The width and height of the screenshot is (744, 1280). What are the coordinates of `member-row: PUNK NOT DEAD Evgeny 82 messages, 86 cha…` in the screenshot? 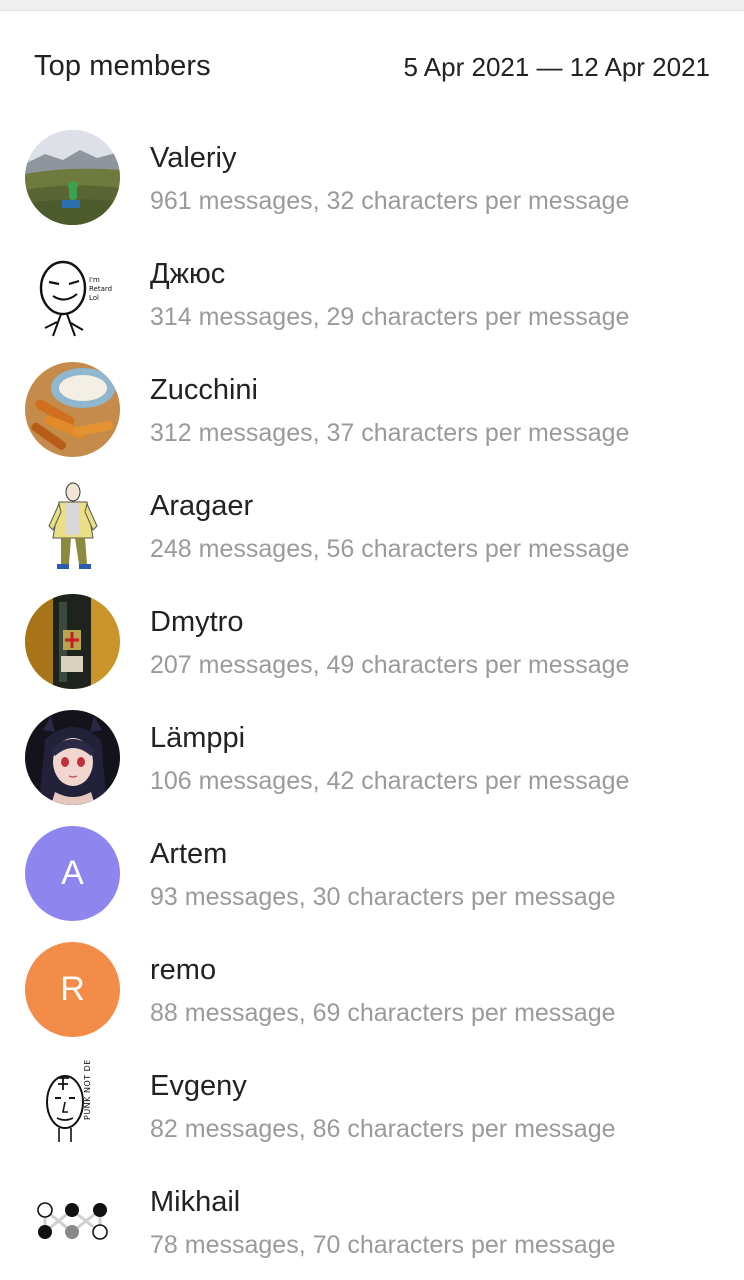 It's located at (372, 1102).